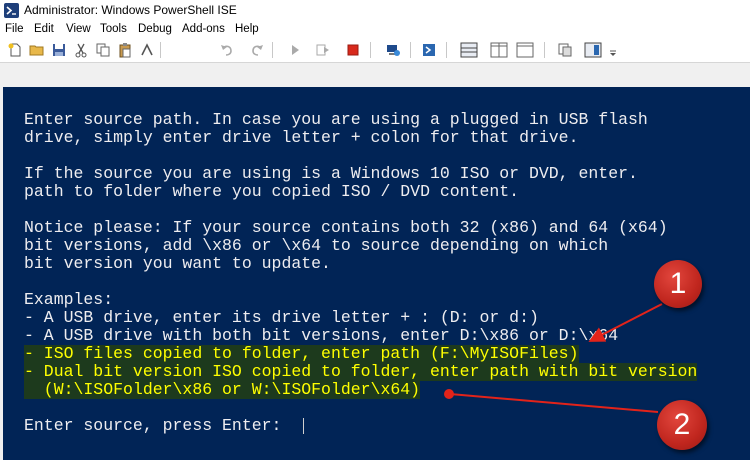 The height and width of the screenshot is (460, 750). What do you see at coordinates (554, 403) in the screenshot?
I see `callout-2-arrow` at bounding box center [554, 403].